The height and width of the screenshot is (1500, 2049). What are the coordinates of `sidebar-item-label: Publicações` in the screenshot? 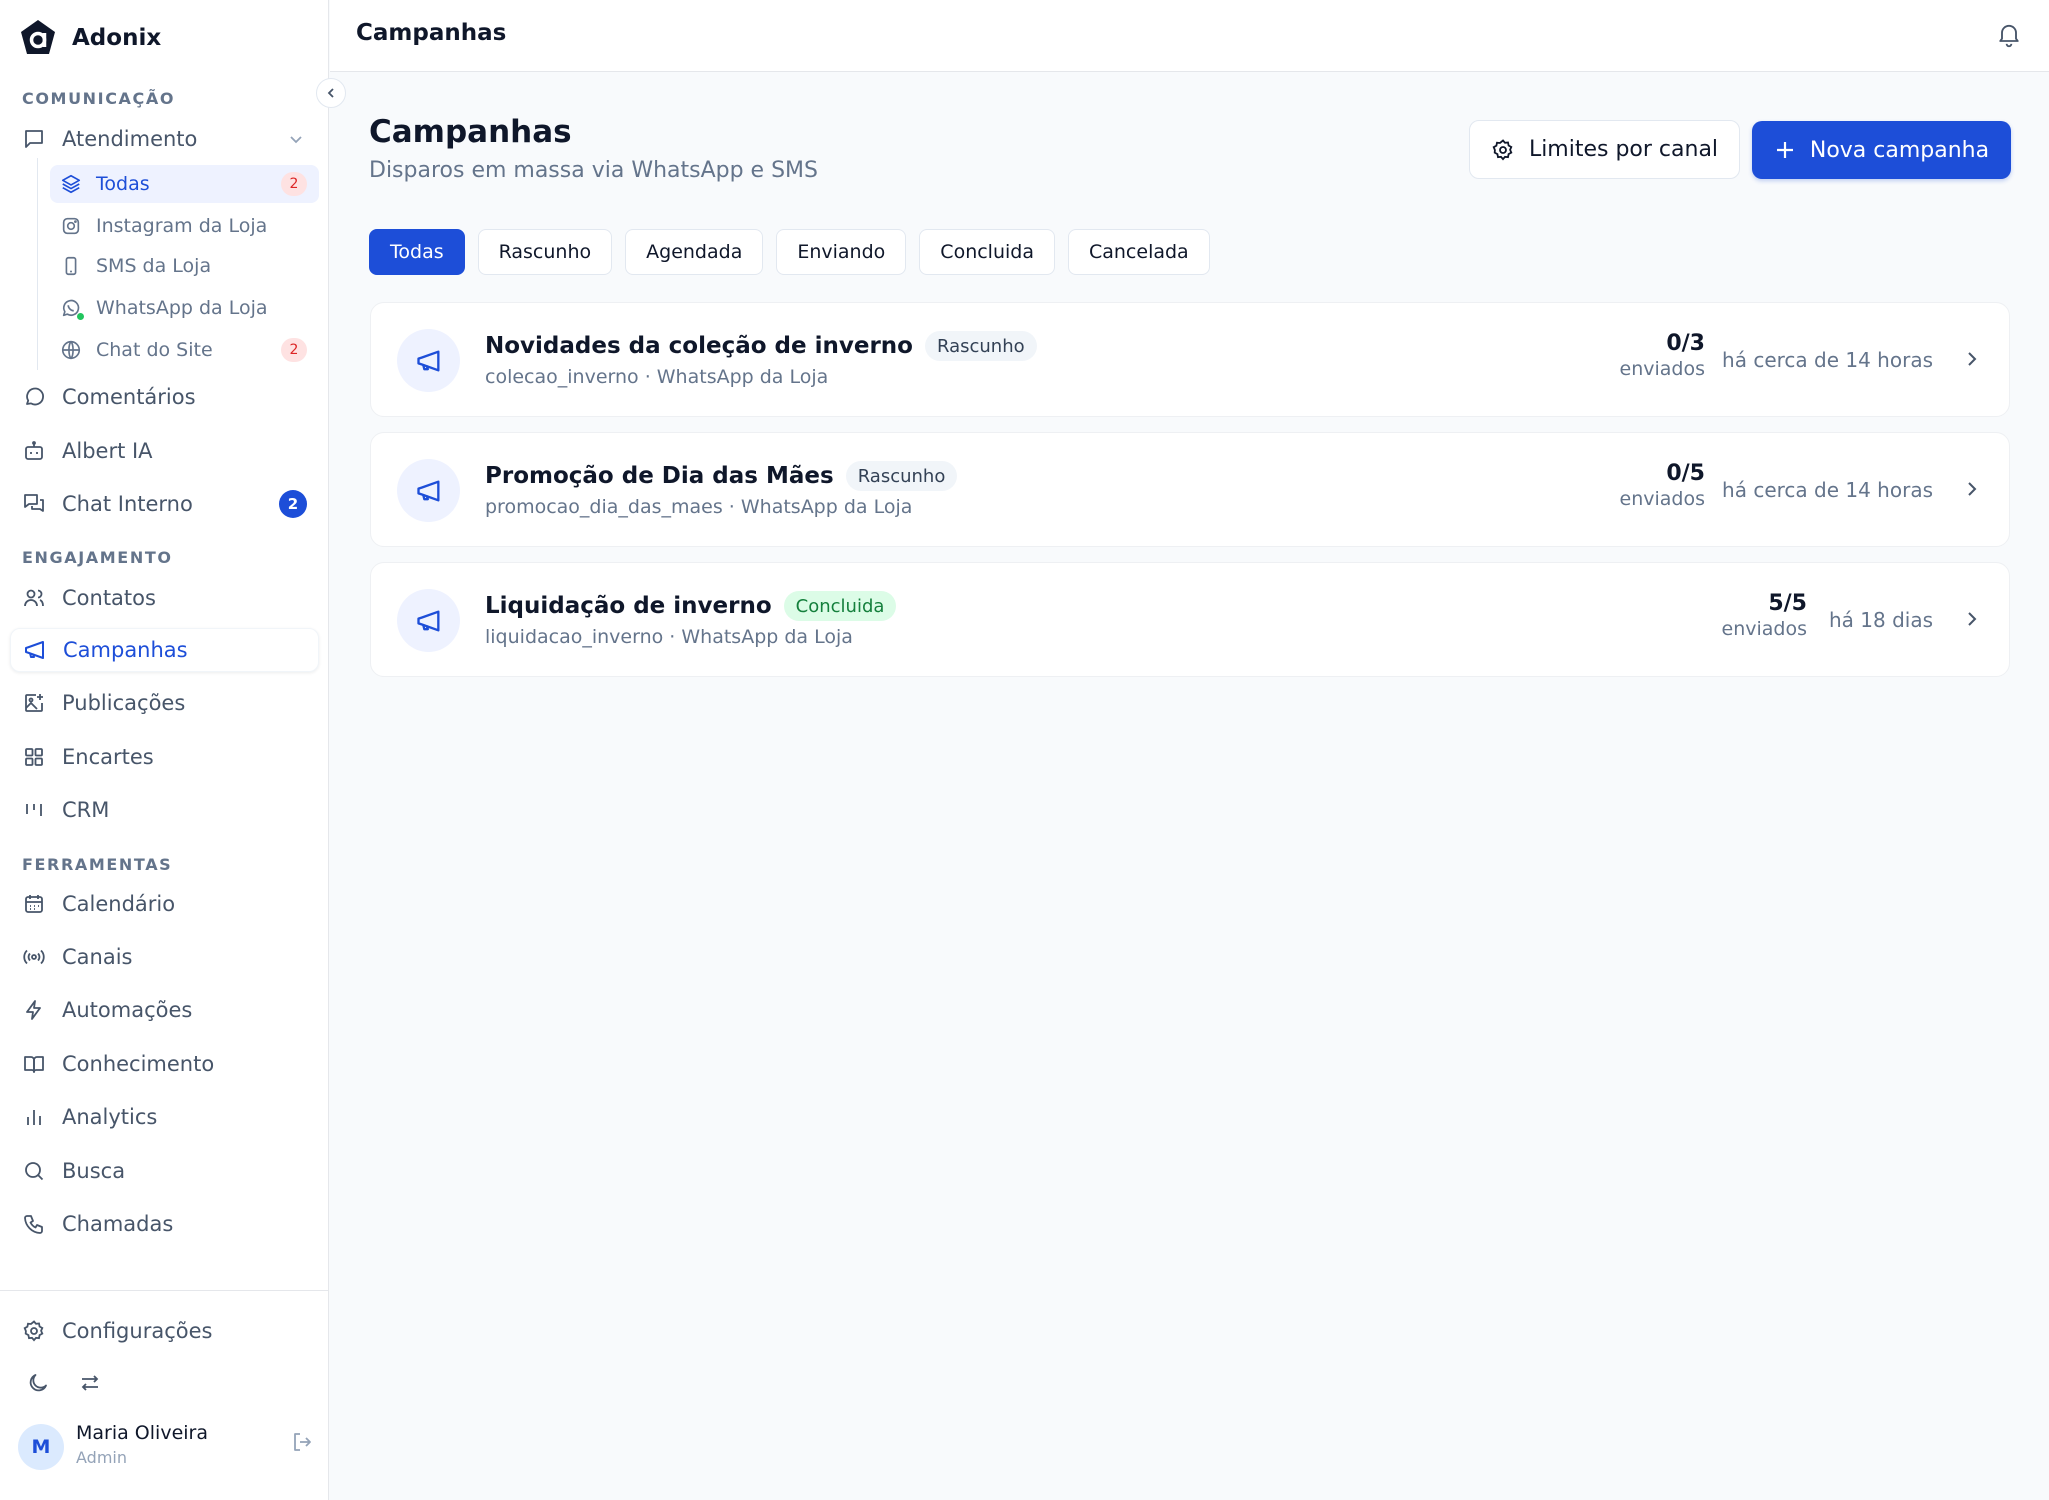 It's located at (124, 703).